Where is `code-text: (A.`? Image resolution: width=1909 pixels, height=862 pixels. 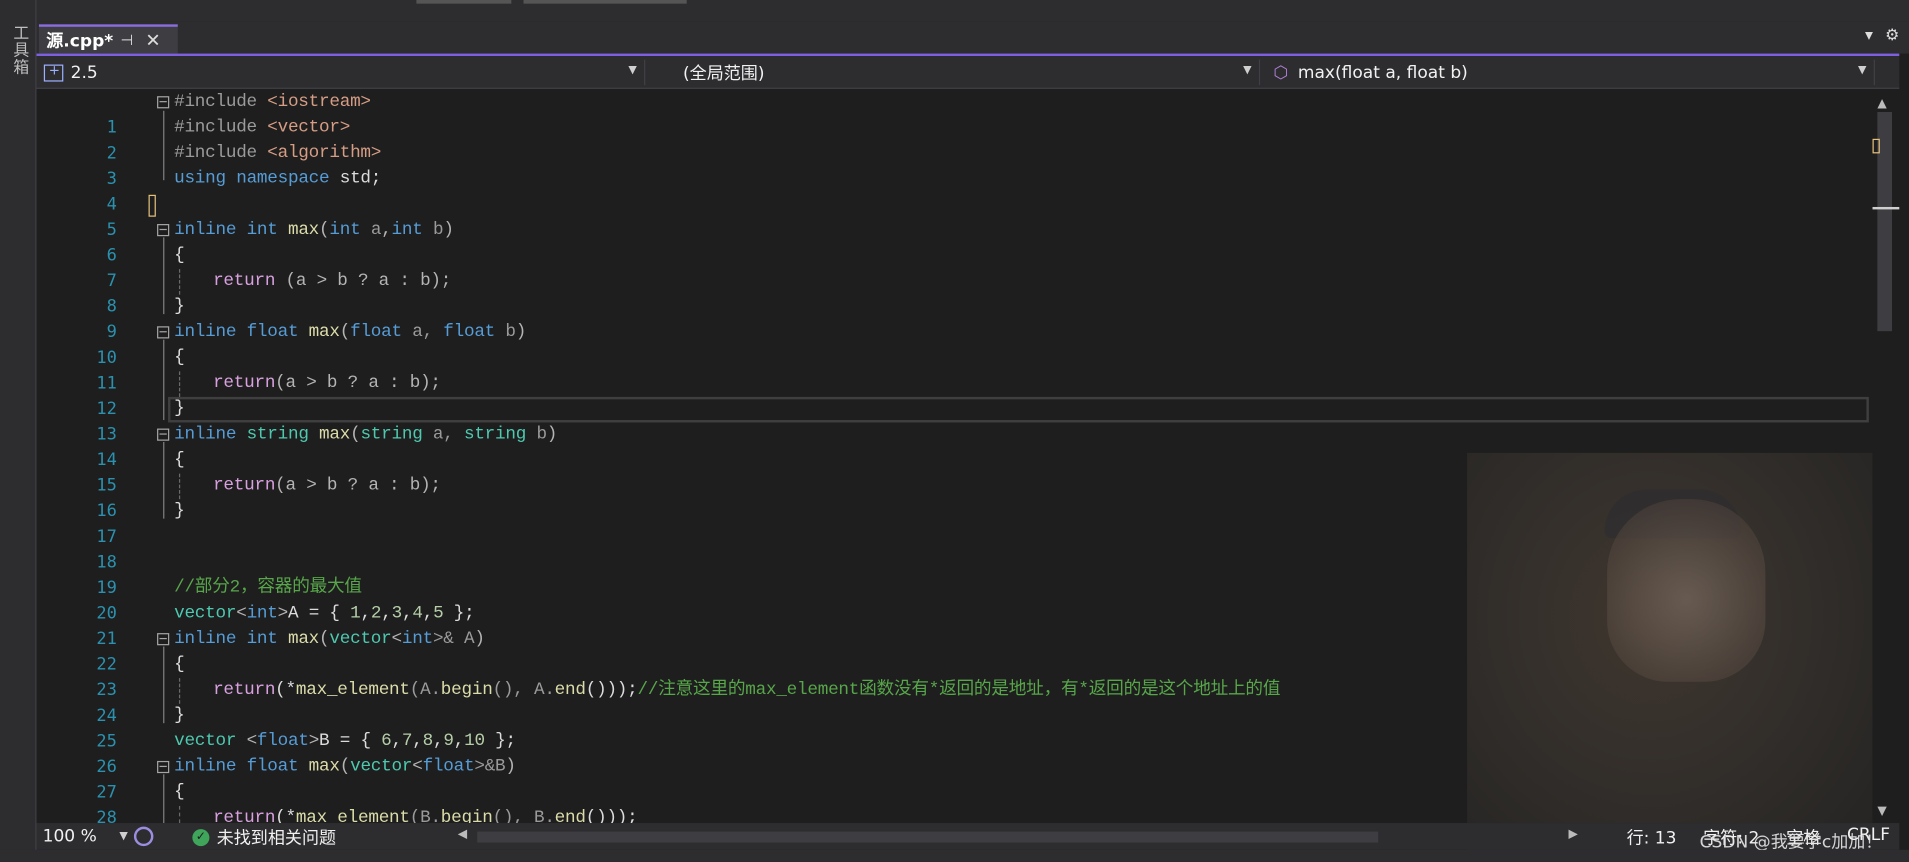
code-text: (A. is located at coordinates (425, 690).